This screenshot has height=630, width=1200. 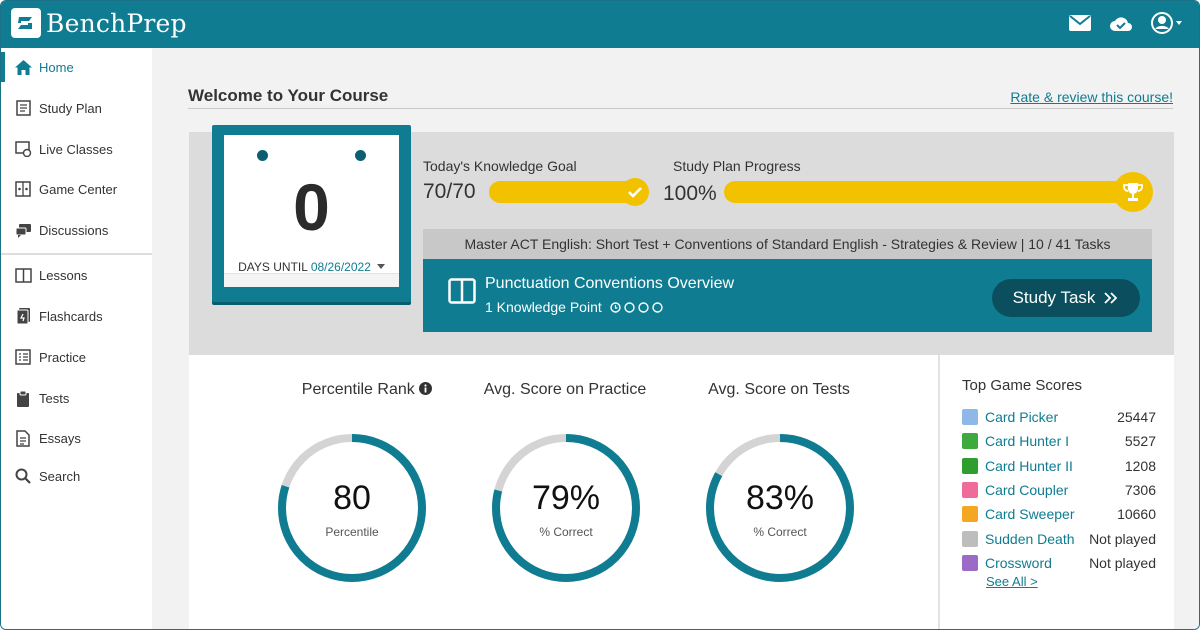 I want to click on sidebar-item-game-center: Game Center, so click(x=76, y=189).